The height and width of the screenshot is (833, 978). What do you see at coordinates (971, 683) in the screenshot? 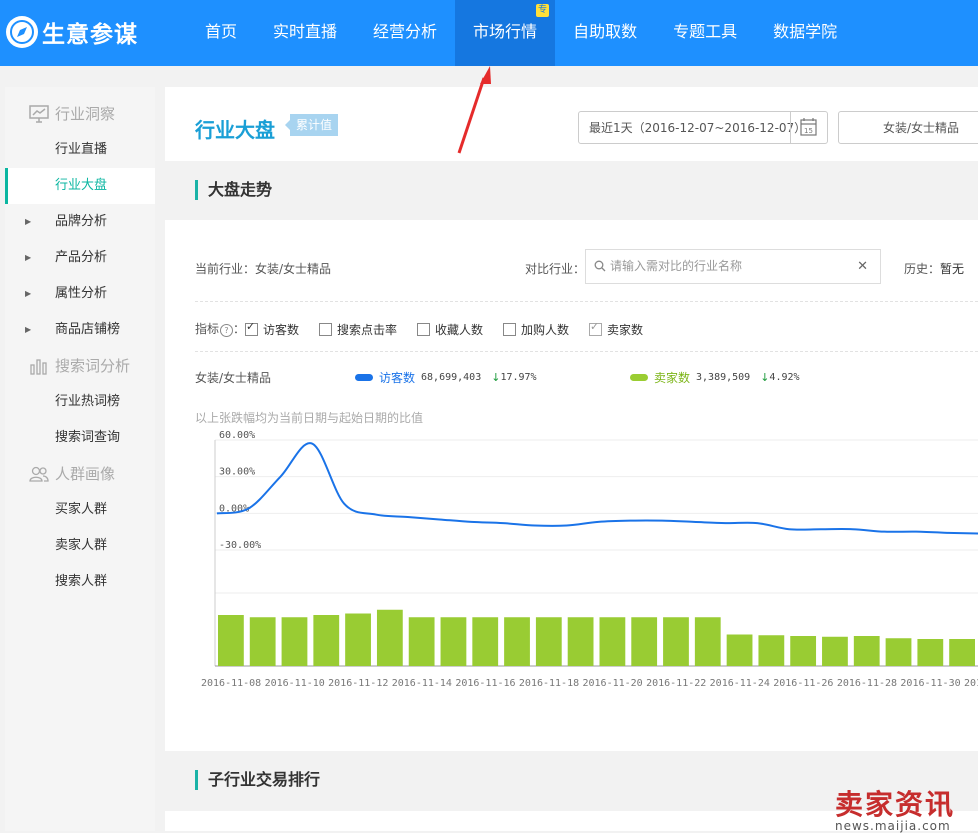
I see `x-tick-label: 201` at bounding box center [971, 683].